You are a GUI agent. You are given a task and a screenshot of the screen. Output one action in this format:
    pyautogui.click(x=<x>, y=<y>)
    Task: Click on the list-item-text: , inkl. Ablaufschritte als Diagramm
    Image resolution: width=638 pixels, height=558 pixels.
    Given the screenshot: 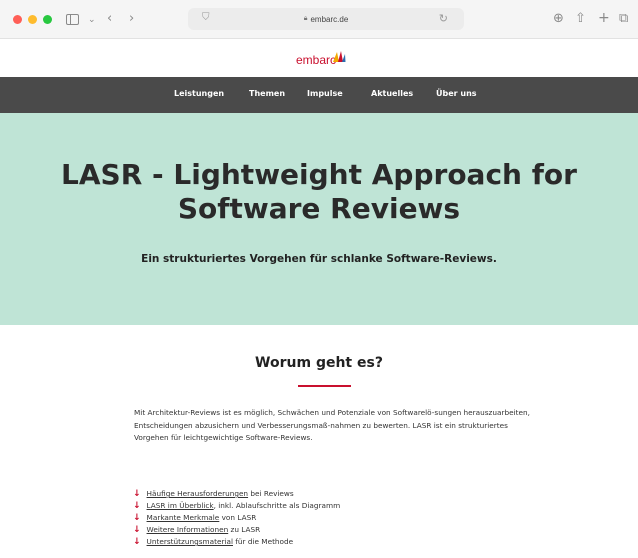 What is the action you would take?
    pyautogui.click(x=277, y=505)
    